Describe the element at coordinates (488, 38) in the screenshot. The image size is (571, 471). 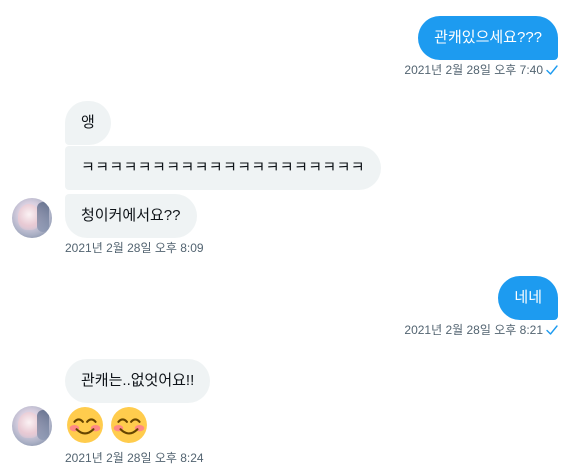
I see `sent-message-bubble: 관캐있으세요???` at that location.